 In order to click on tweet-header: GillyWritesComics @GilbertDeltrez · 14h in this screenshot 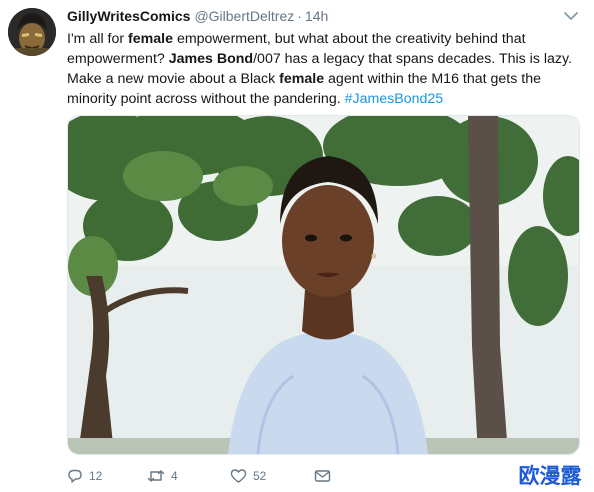, I will do `click(197, 16)`.